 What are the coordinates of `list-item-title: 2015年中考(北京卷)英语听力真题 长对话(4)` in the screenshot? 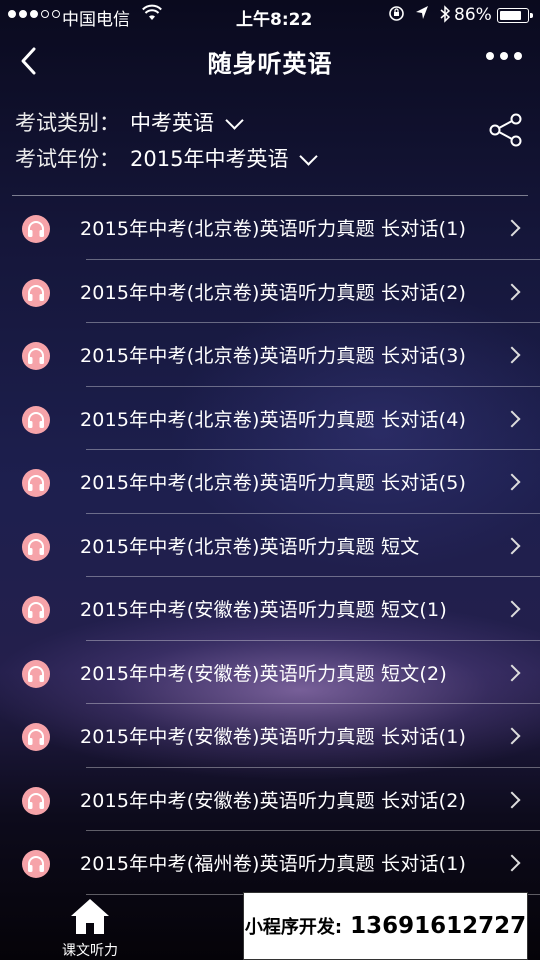 It's located at (273, 419).